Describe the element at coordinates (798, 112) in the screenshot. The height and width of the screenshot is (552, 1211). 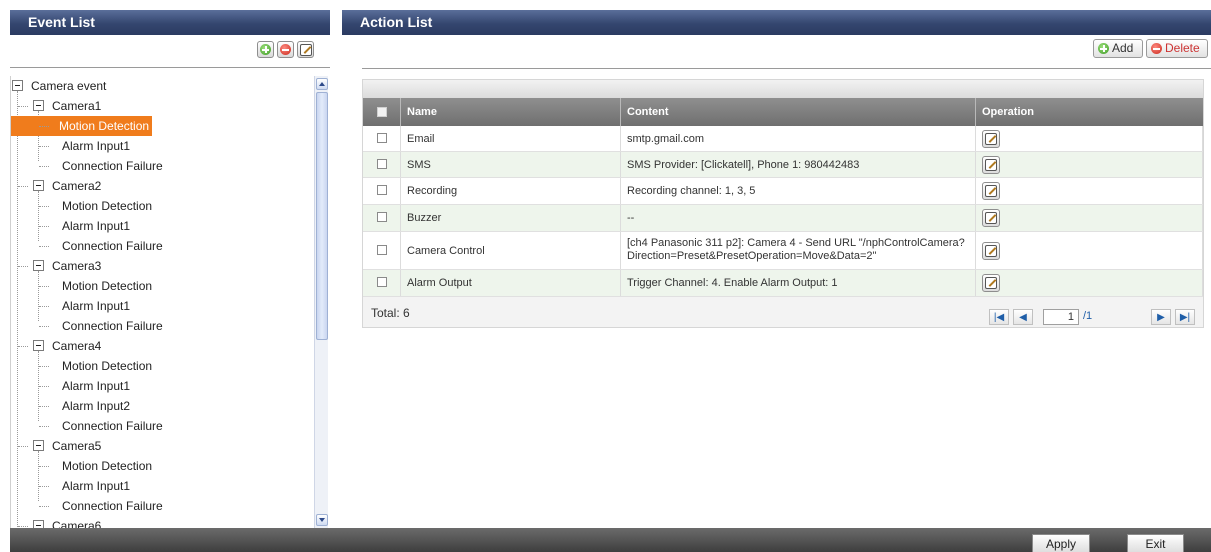
I see `column-header-content: Content` at that location.